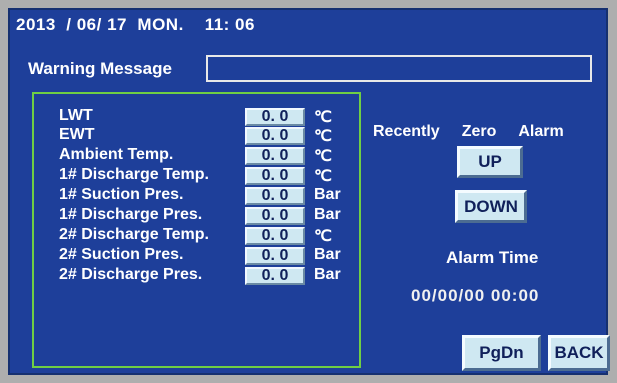  Describe the element at coordinates (77, 134) in the screenshot. I see `param-label: EWT` at that location.